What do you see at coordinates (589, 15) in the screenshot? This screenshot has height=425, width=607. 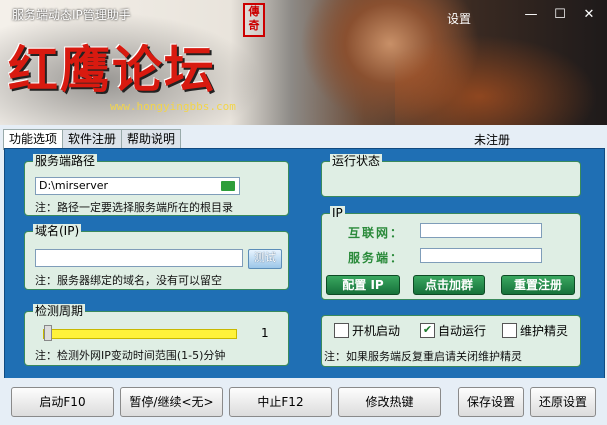 I see `close-icon: ✕` at bounding box center [589, 15].